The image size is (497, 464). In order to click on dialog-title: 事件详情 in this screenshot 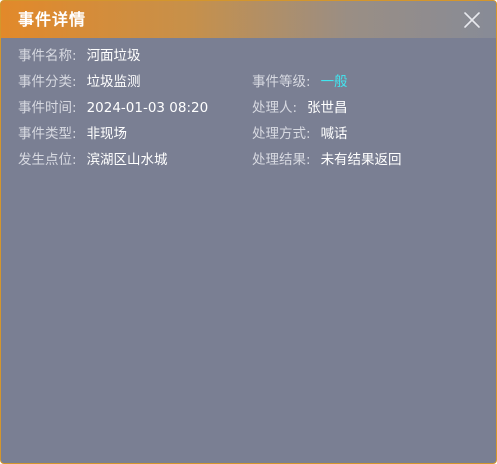, I will do `click(52, 19)`.